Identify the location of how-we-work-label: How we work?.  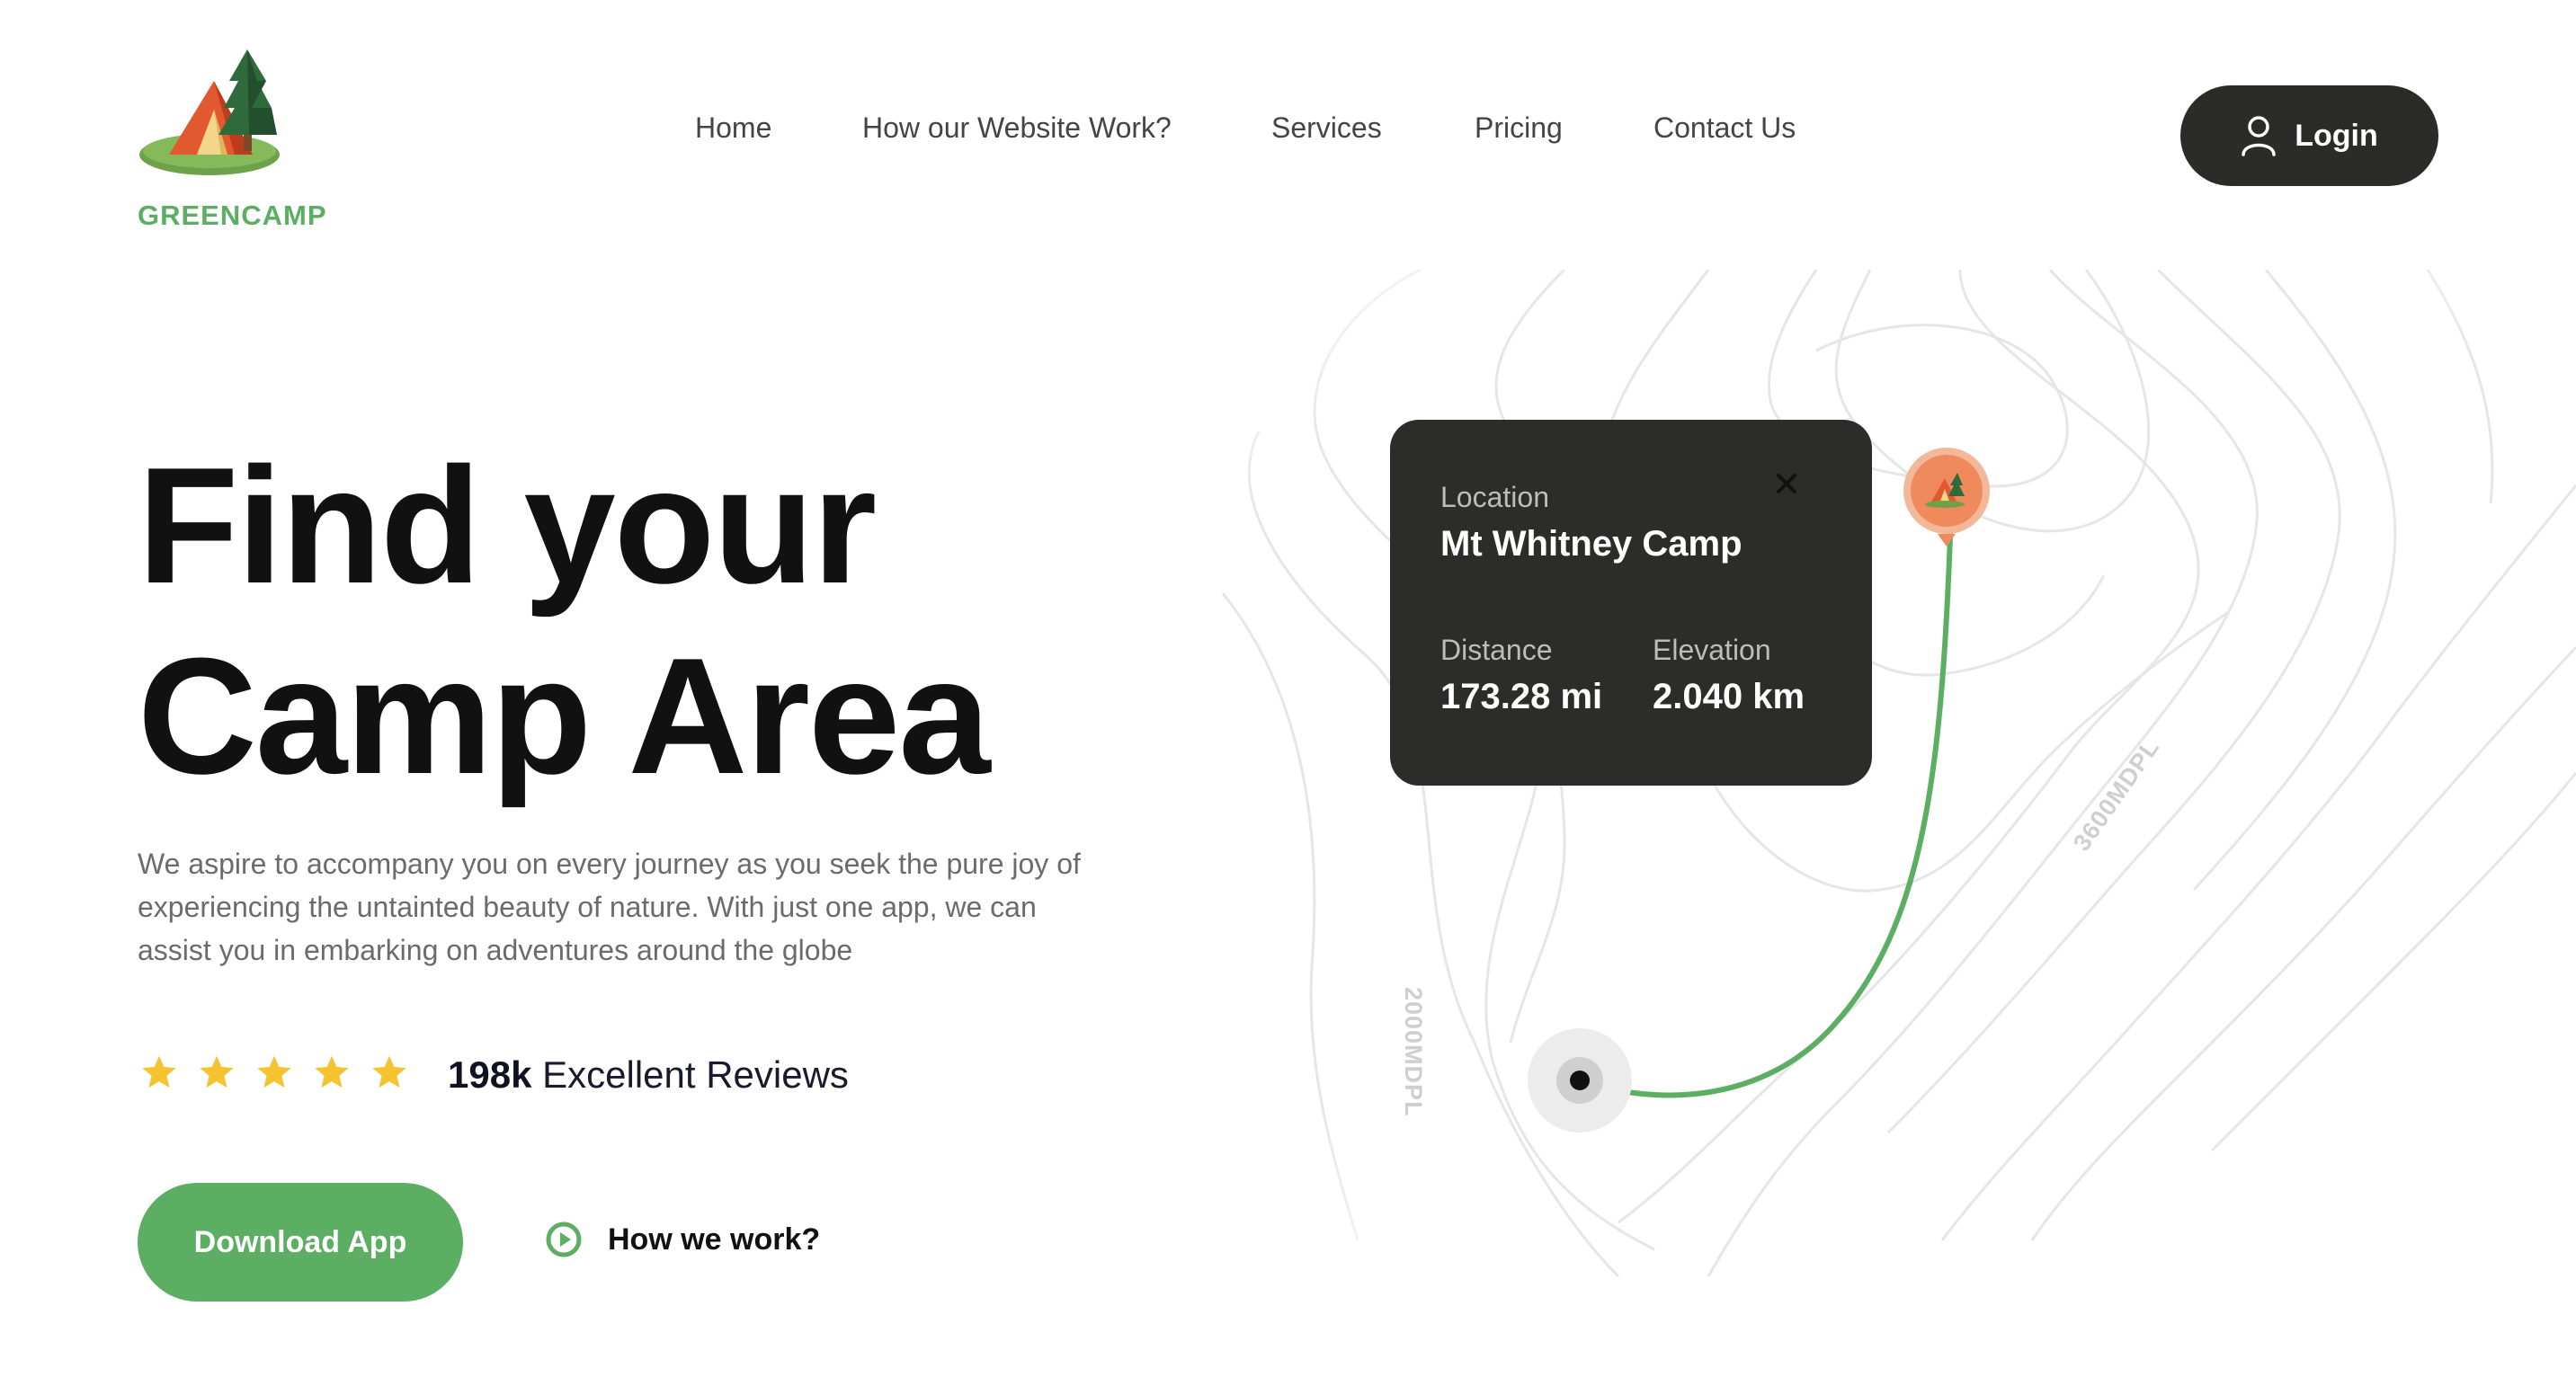
(715, 1239).